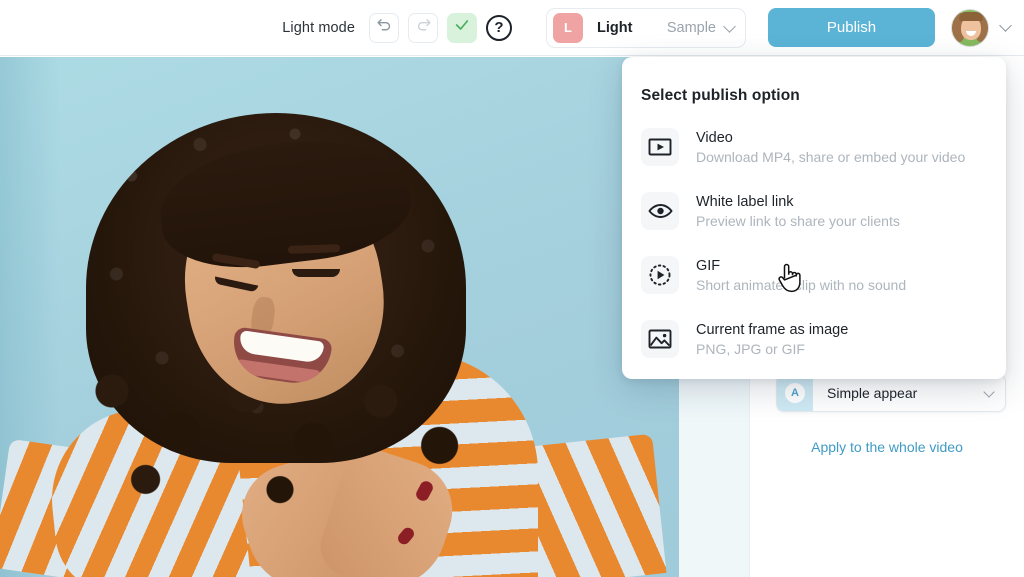 The height and width of the screenshot is (577, 1024). I want to click on gif-dashed-play-icon, so click(660, 275).